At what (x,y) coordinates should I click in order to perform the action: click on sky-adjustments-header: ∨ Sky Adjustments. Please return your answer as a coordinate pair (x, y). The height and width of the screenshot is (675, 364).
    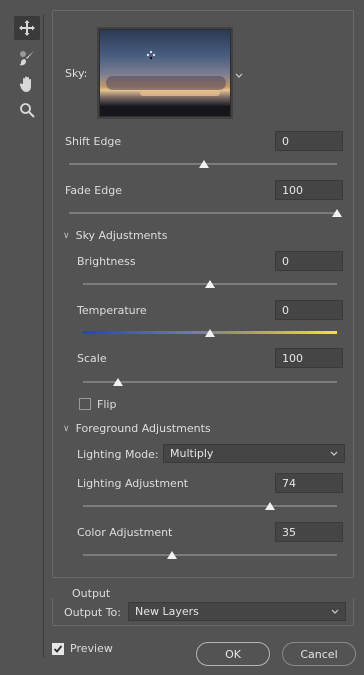
    Looking at the image, I should click on (115, 235).